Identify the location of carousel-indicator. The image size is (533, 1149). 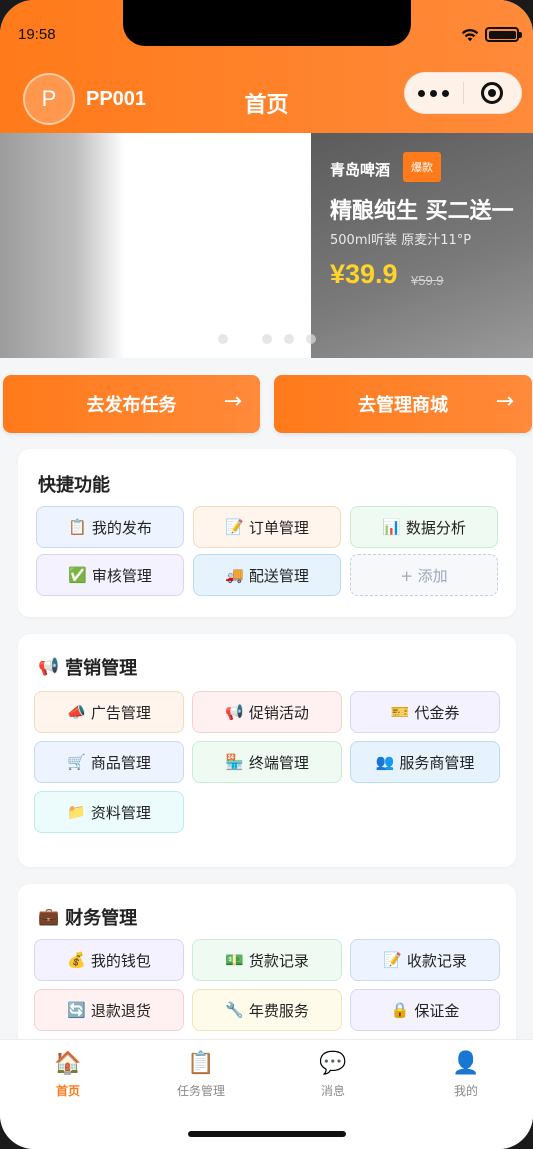
(267, 339).